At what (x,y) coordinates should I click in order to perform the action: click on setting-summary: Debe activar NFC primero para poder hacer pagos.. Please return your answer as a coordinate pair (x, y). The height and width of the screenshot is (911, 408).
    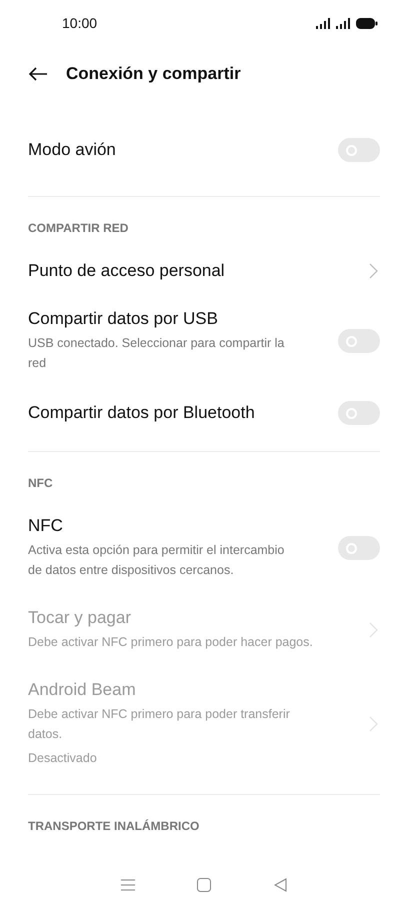
    Looking at the image, I should click on (171, 642).